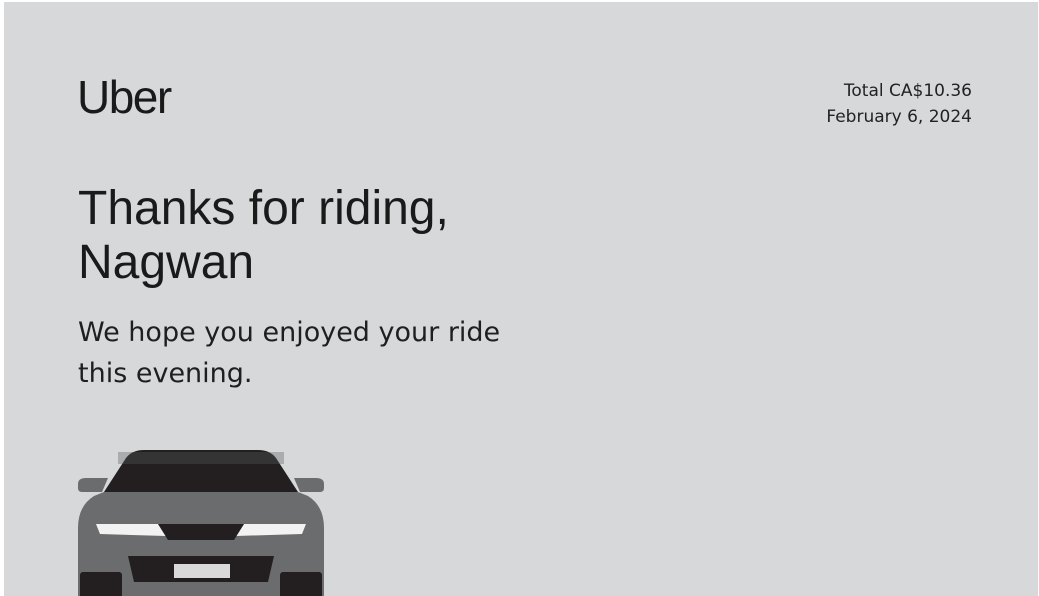  I want to click on uber-logo: Uber, so click(124, 97).